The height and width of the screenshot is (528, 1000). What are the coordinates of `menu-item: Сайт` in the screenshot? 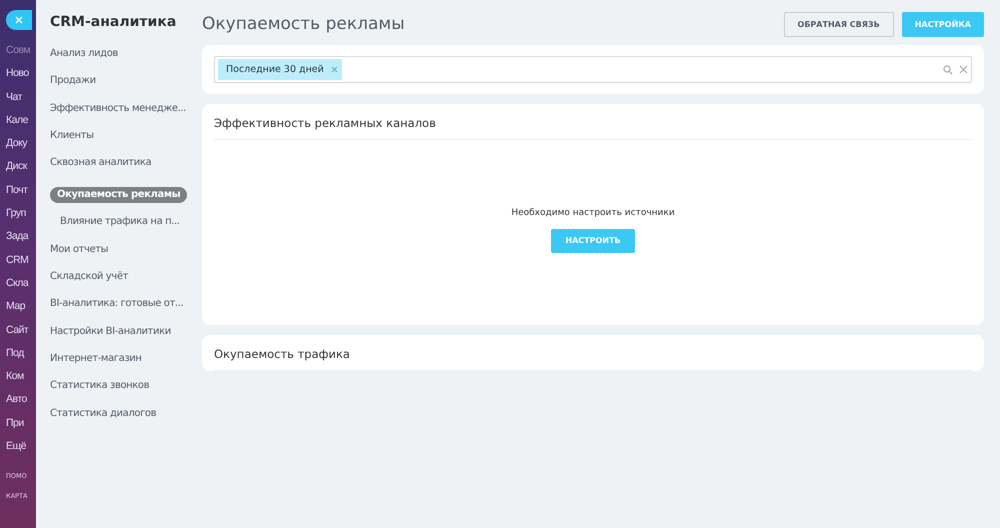 It's located at (18, 332).